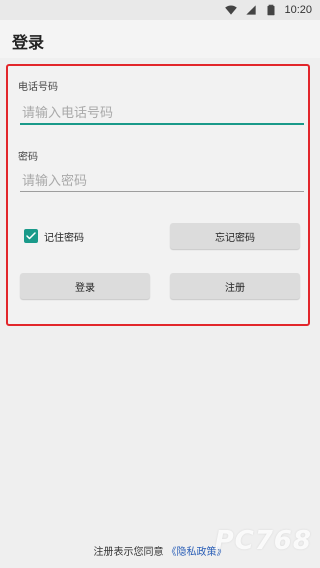  I want to click on watermark: PC768, so click(263, 541).